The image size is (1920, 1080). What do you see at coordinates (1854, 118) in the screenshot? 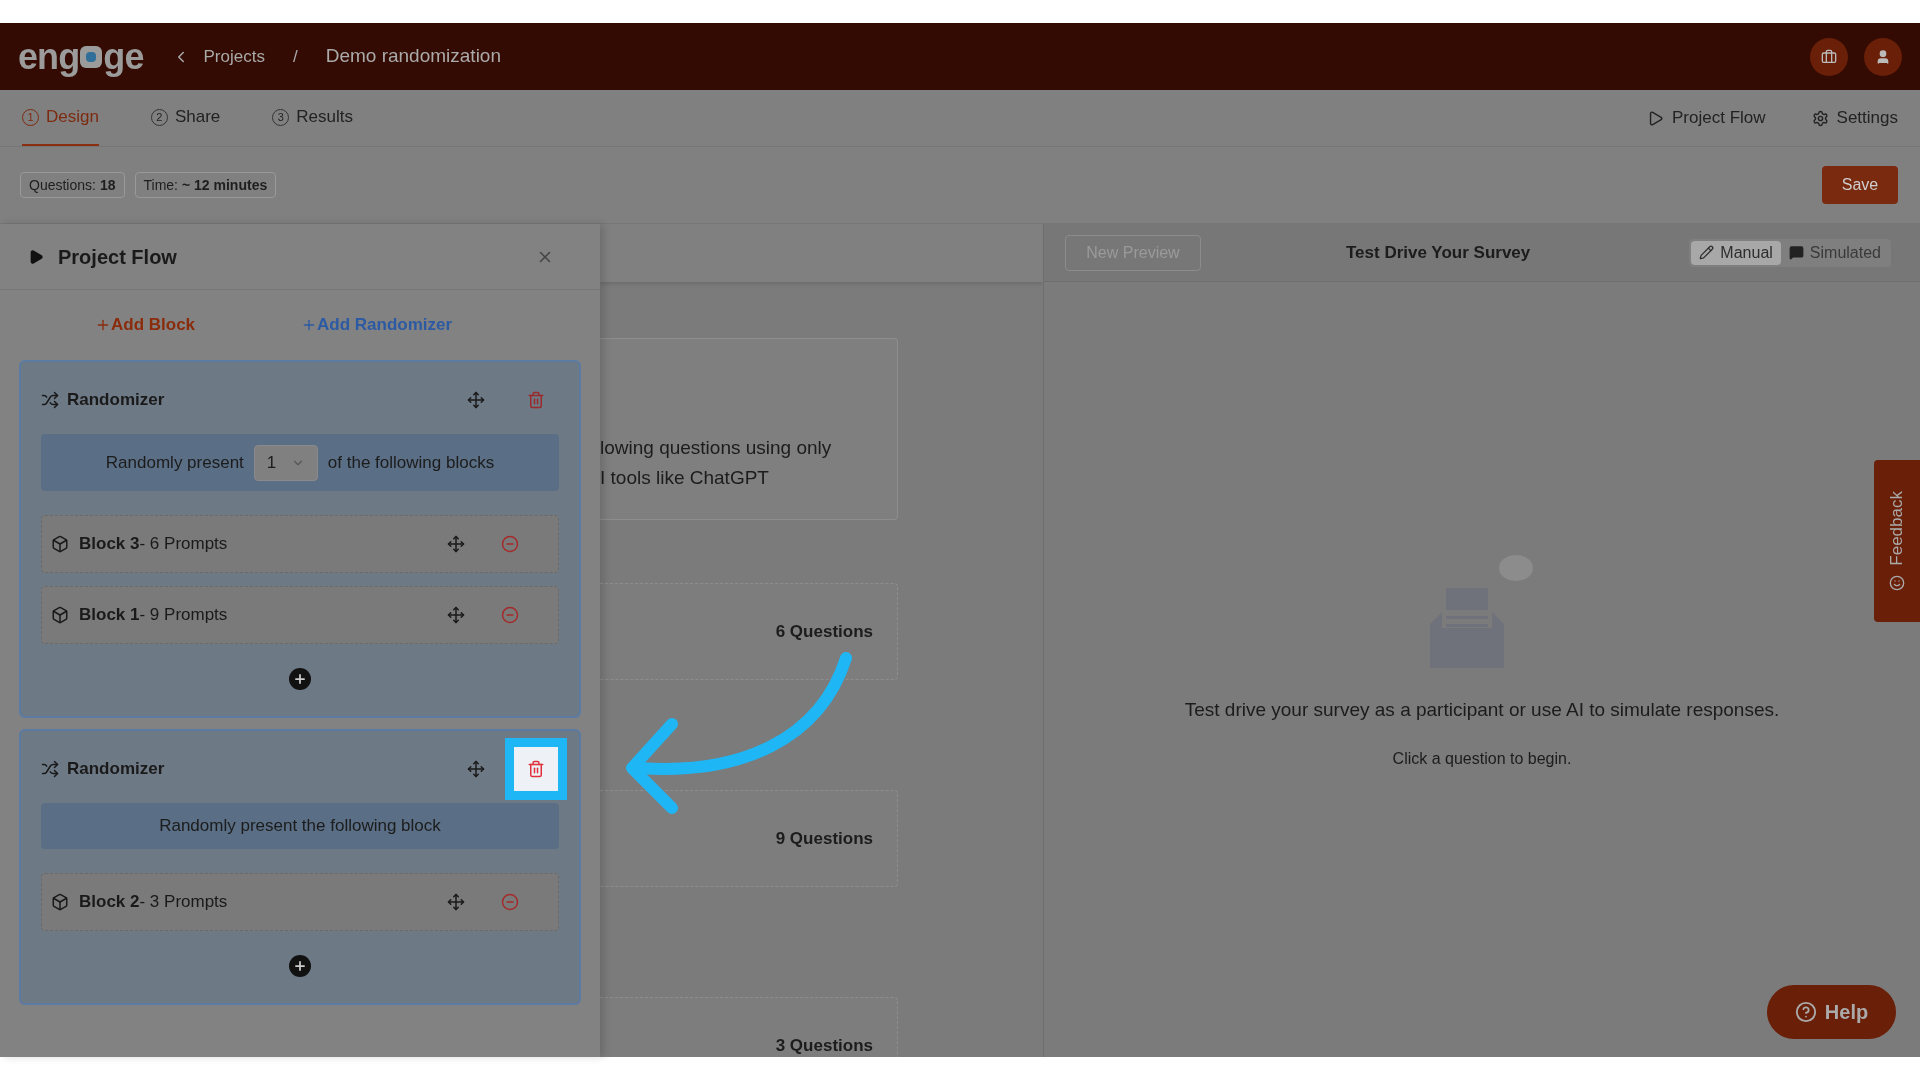
I see `toolbar-link: Settings` at bounding box center [1854, 118].